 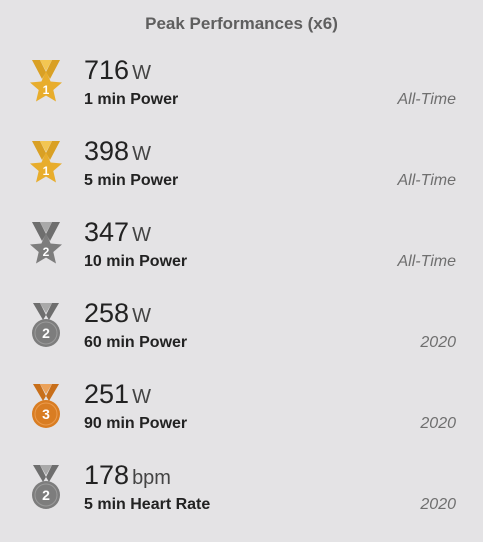 I want to click on svg-text: 3, so click(x=46, y=414).